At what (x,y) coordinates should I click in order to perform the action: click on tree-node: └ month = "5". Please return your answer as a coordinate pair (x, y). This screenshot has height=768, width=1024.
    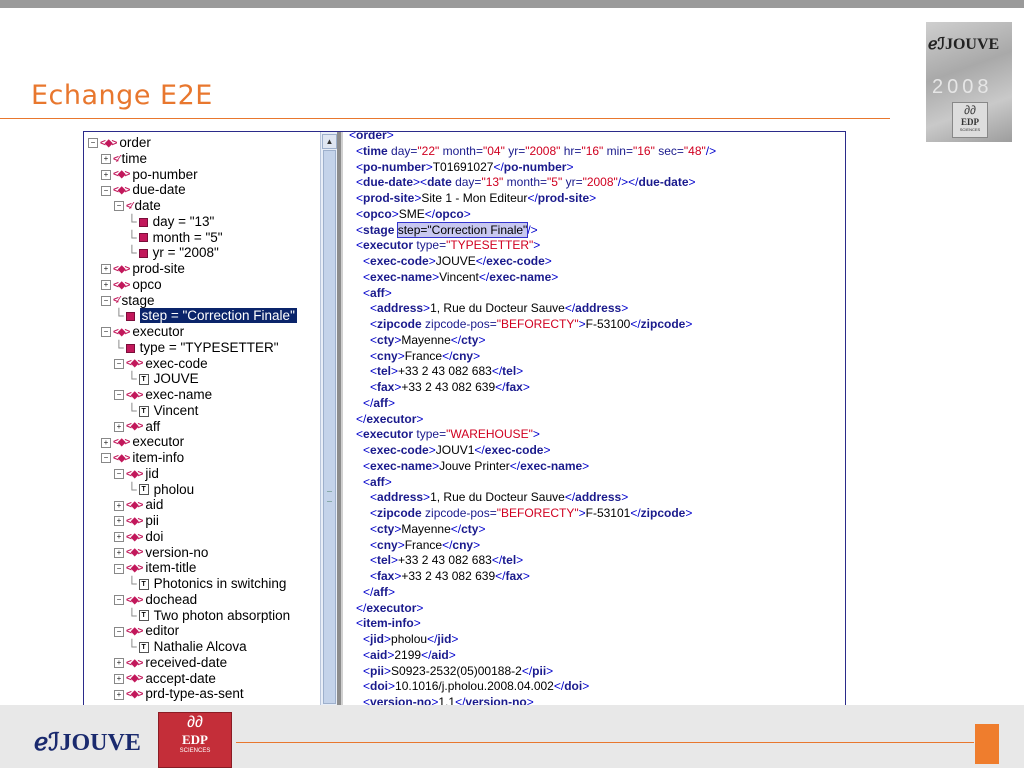
    Looking at the image, I should click on (175, 237).